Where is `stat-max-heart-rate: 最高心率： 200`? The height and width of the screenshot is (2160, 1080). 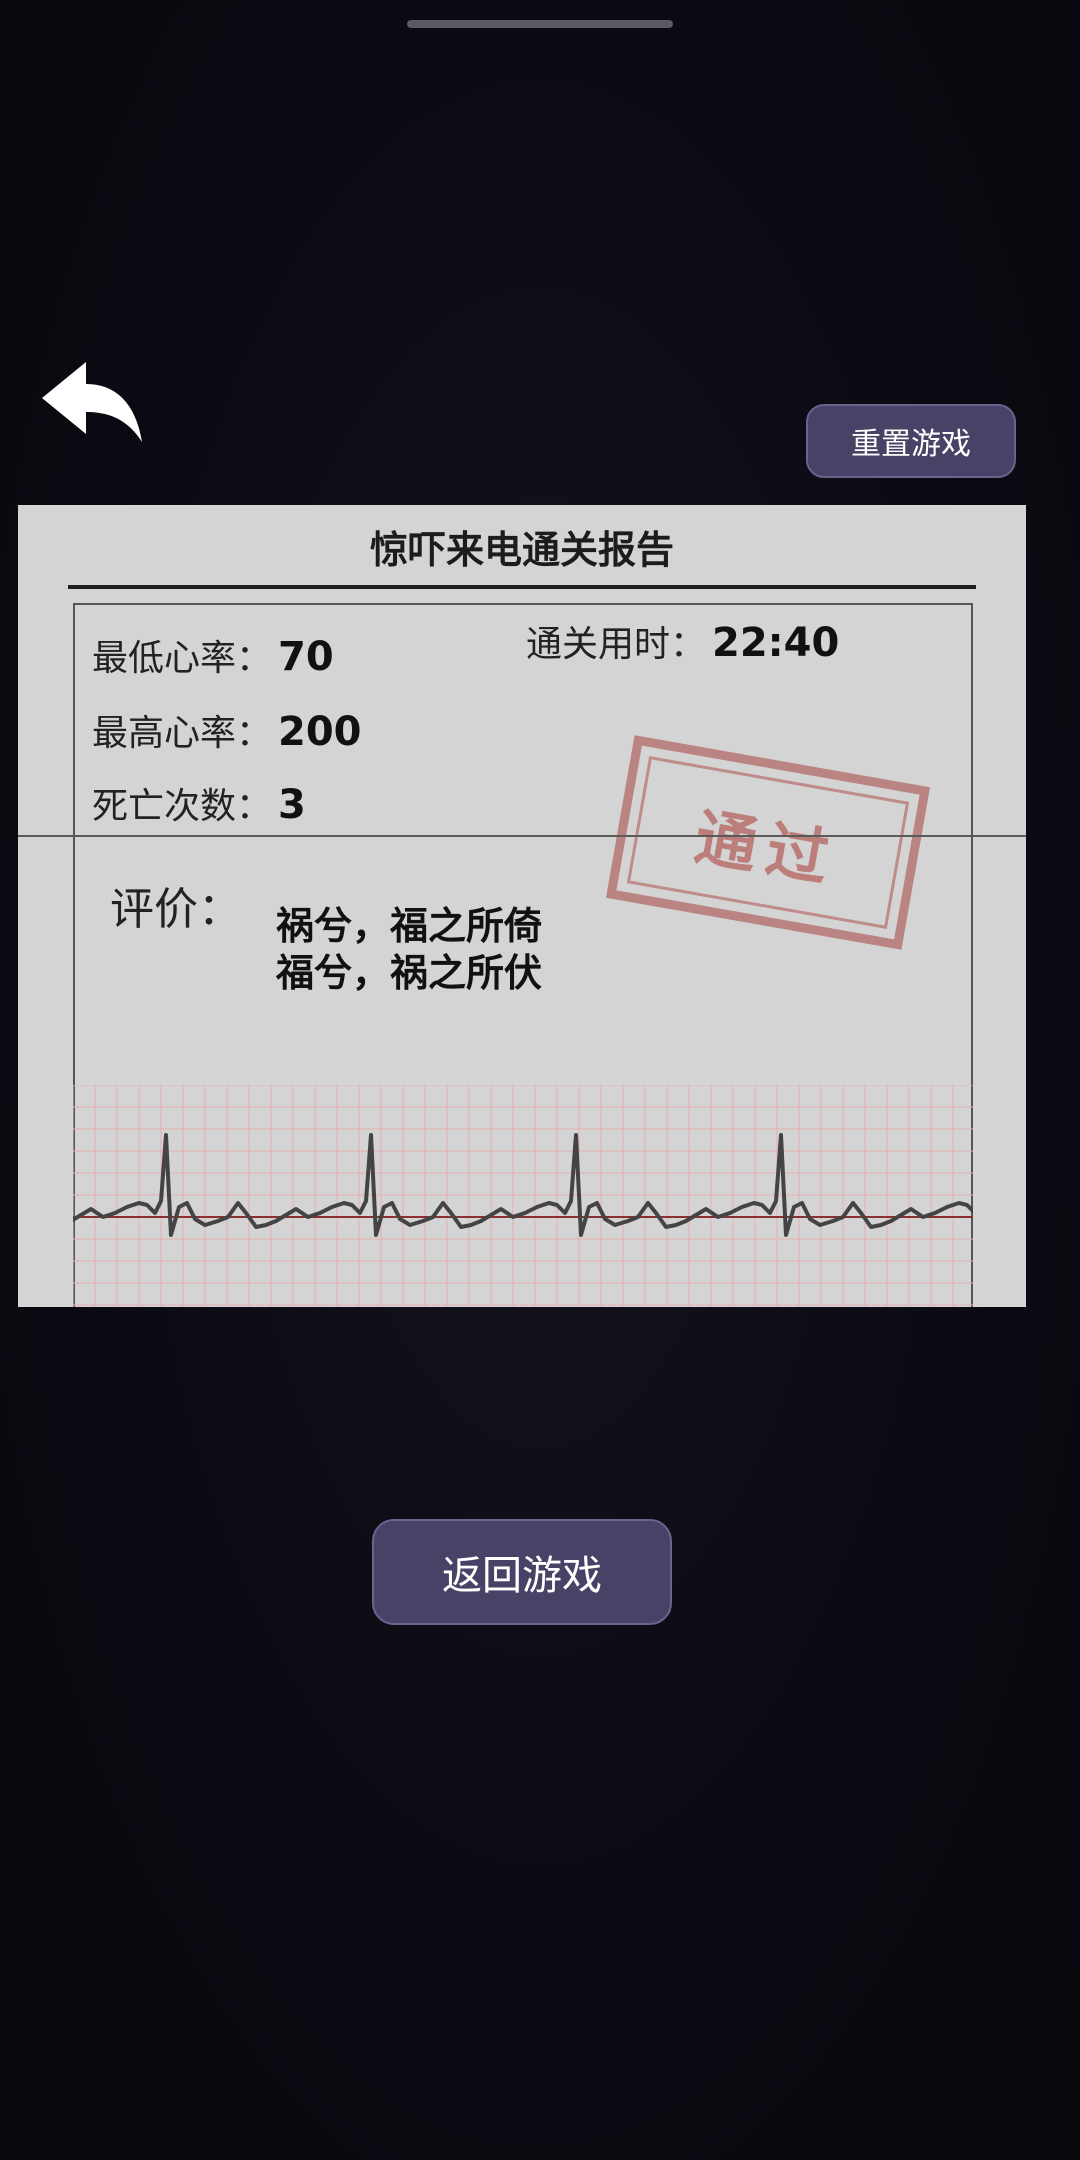
stat-max-heart-rate: 最高心率： 200 is located at coordinates (227, 730).